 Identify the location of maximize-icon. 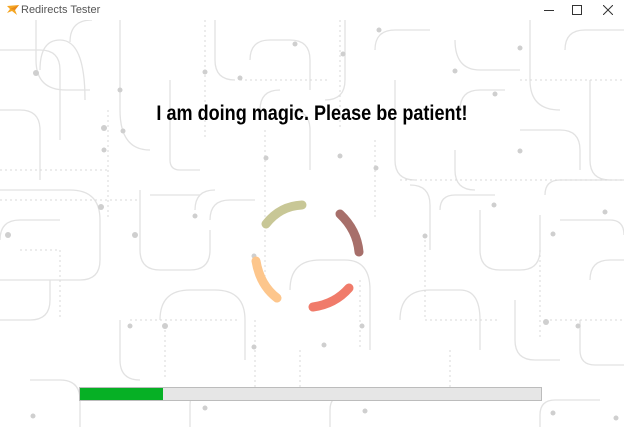
(577, 10).